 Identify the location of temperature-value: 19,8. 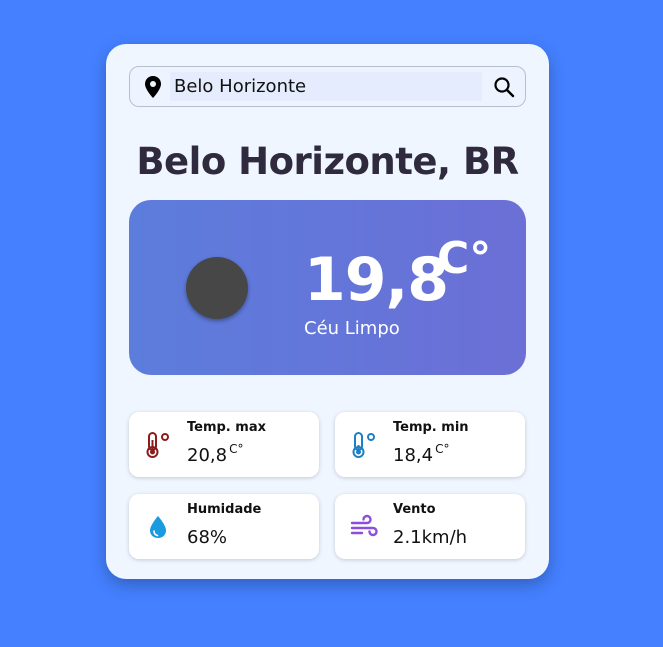
(376, 280).